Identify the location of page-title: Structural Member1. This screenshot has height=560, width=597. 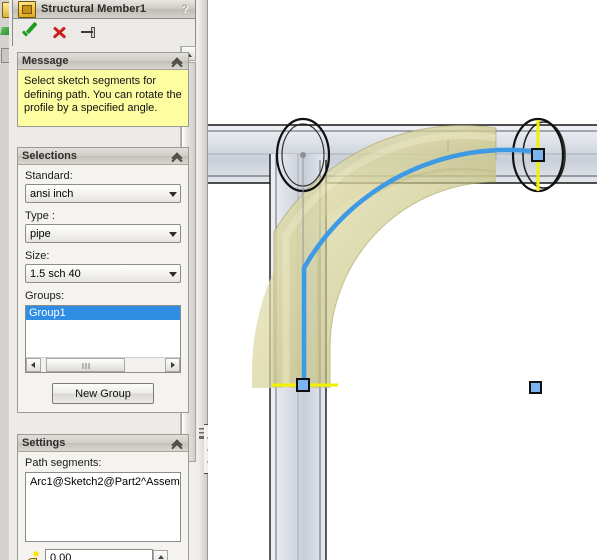
(94, 9).